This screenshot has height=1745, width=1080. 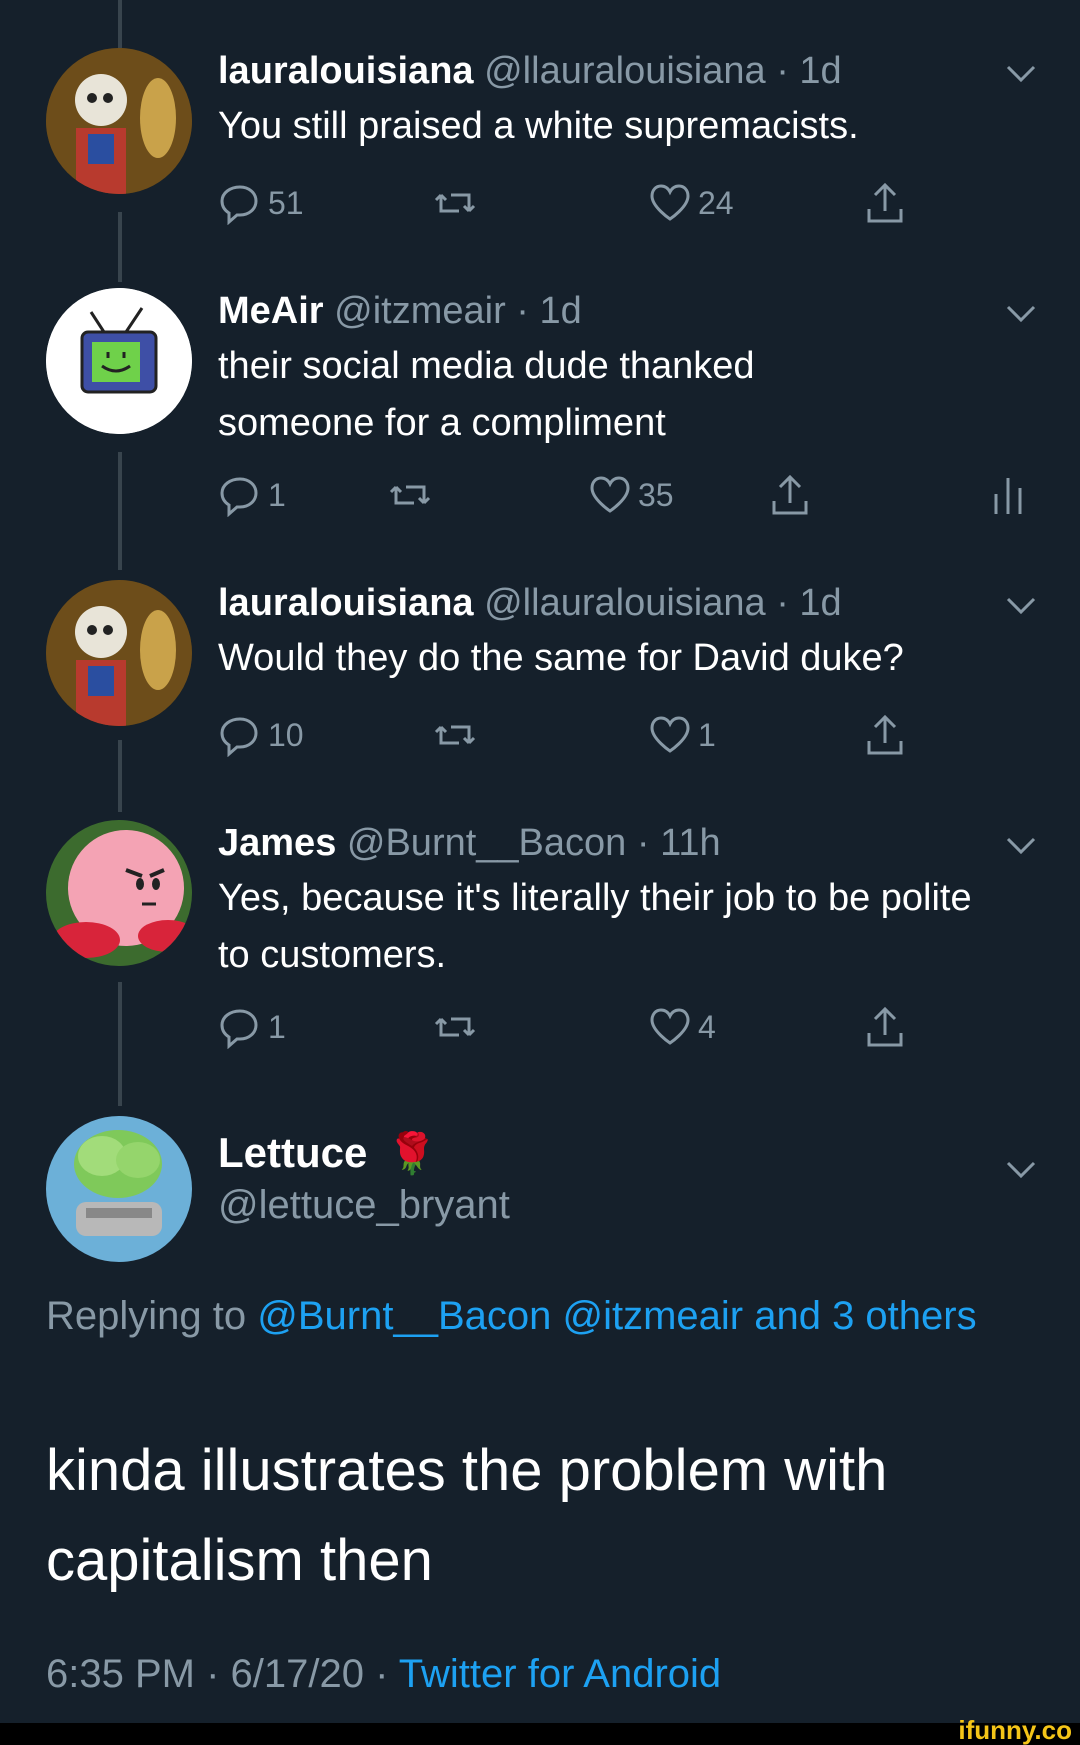 I want to click on reply-count: 51, so click(x=286, y=202).